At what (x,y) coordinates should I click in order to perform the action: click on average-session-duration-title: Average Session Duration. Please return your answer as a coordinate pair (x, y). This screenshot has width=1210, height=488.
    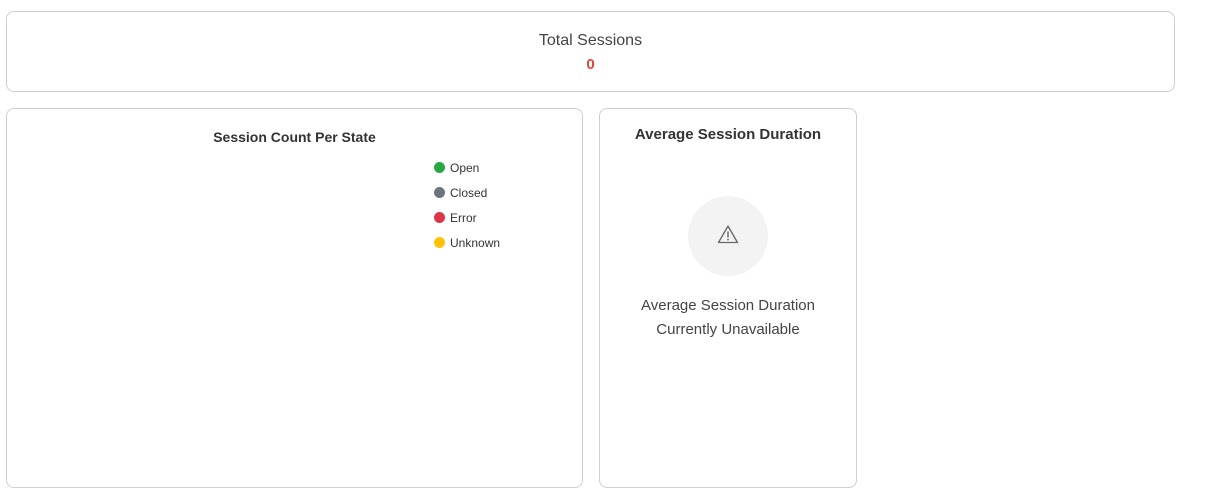
    Looking at the image, I should click on (728, 134).